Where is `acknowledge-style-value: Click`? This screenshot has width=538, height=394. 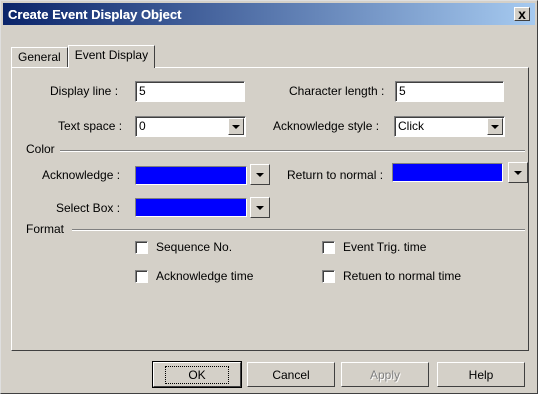 acknowledge-style-value: Click is located at coordinates (411, 126).